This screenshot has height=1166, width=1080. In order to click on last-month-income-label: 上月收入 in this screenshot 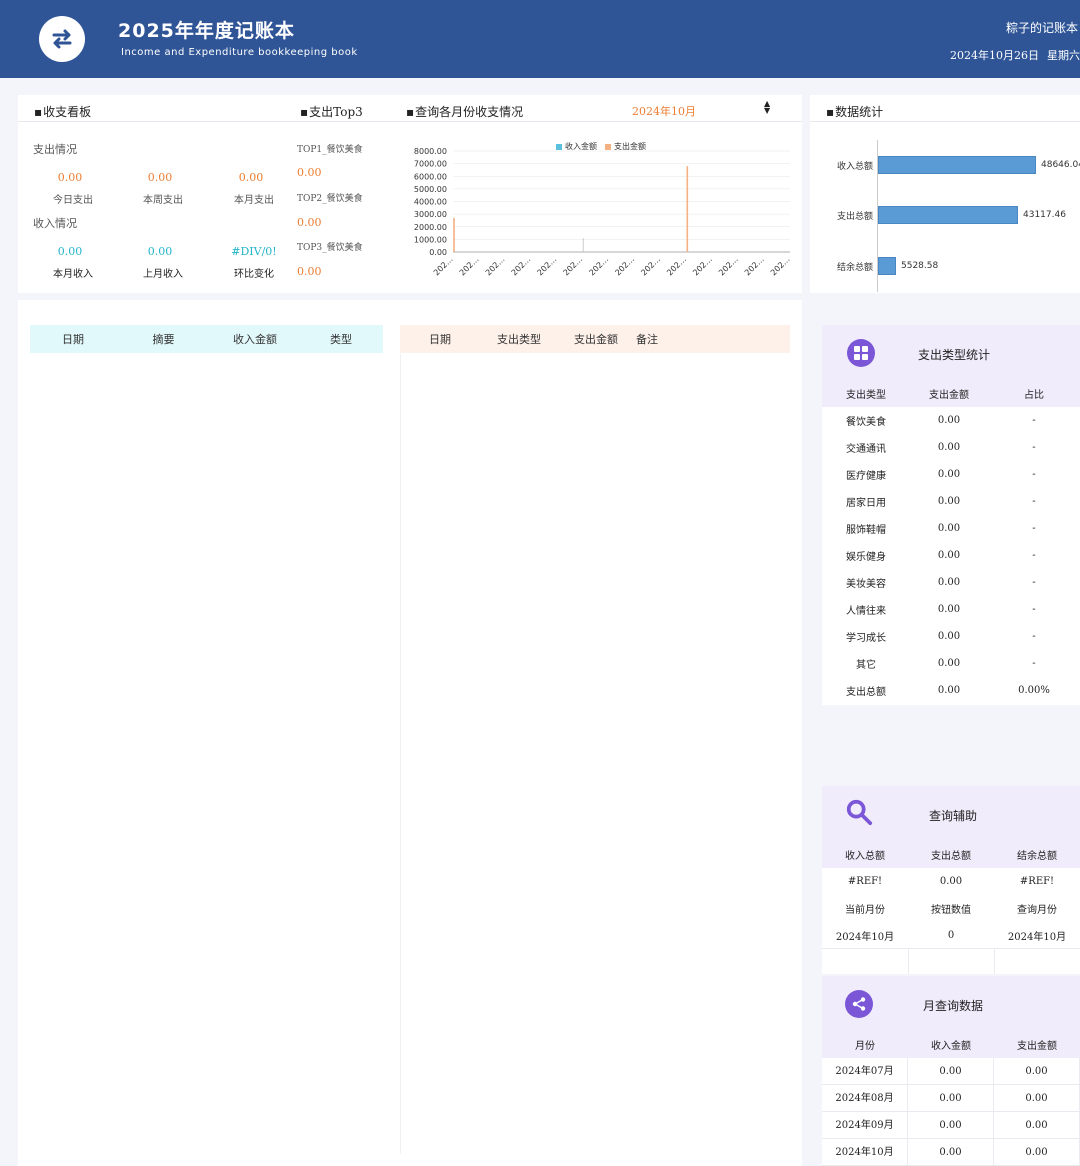, I will do `click(163, 274)`.